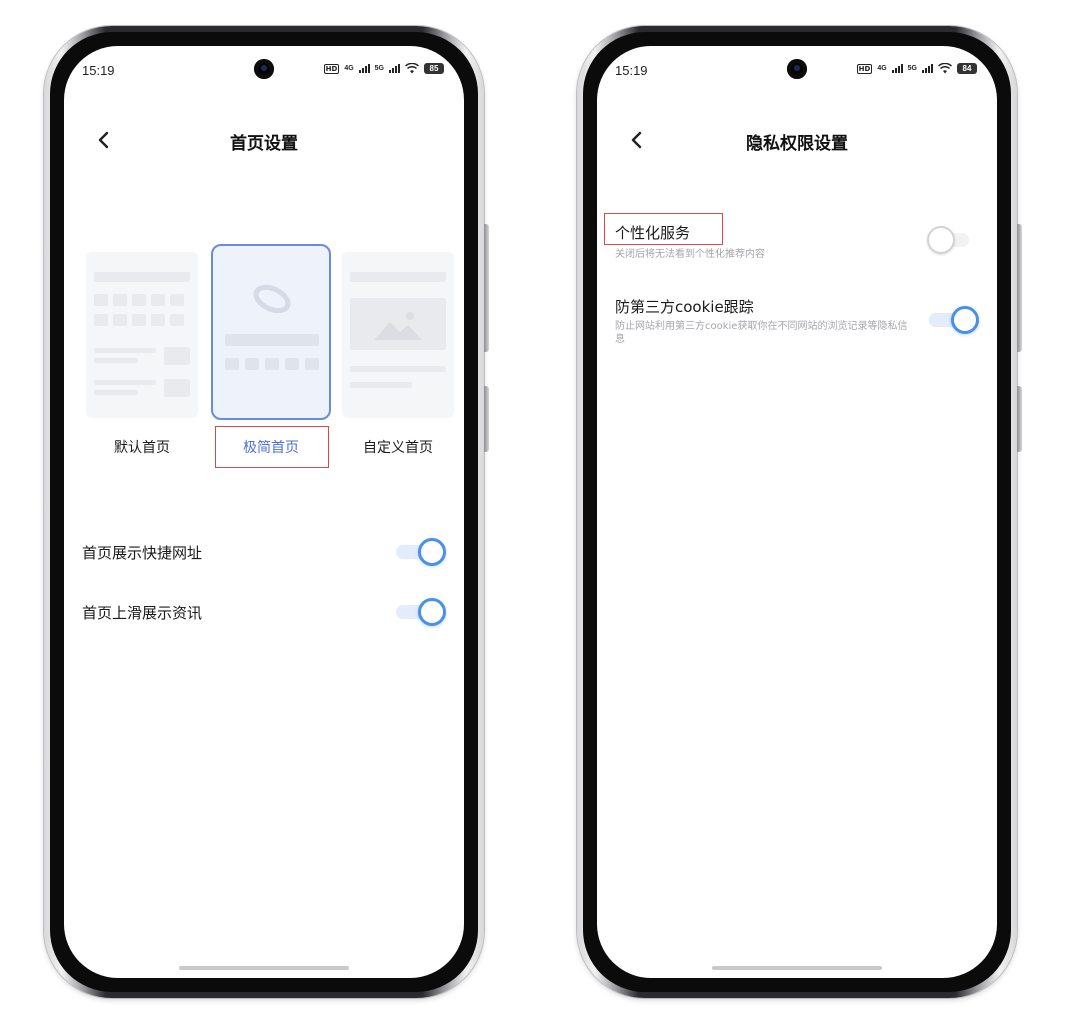 The width and height of the screenshot is (1082, 1030). Describe the element at coordinates (421, 552) in the screenshot. I see `shortcuts-toggle` at that location.